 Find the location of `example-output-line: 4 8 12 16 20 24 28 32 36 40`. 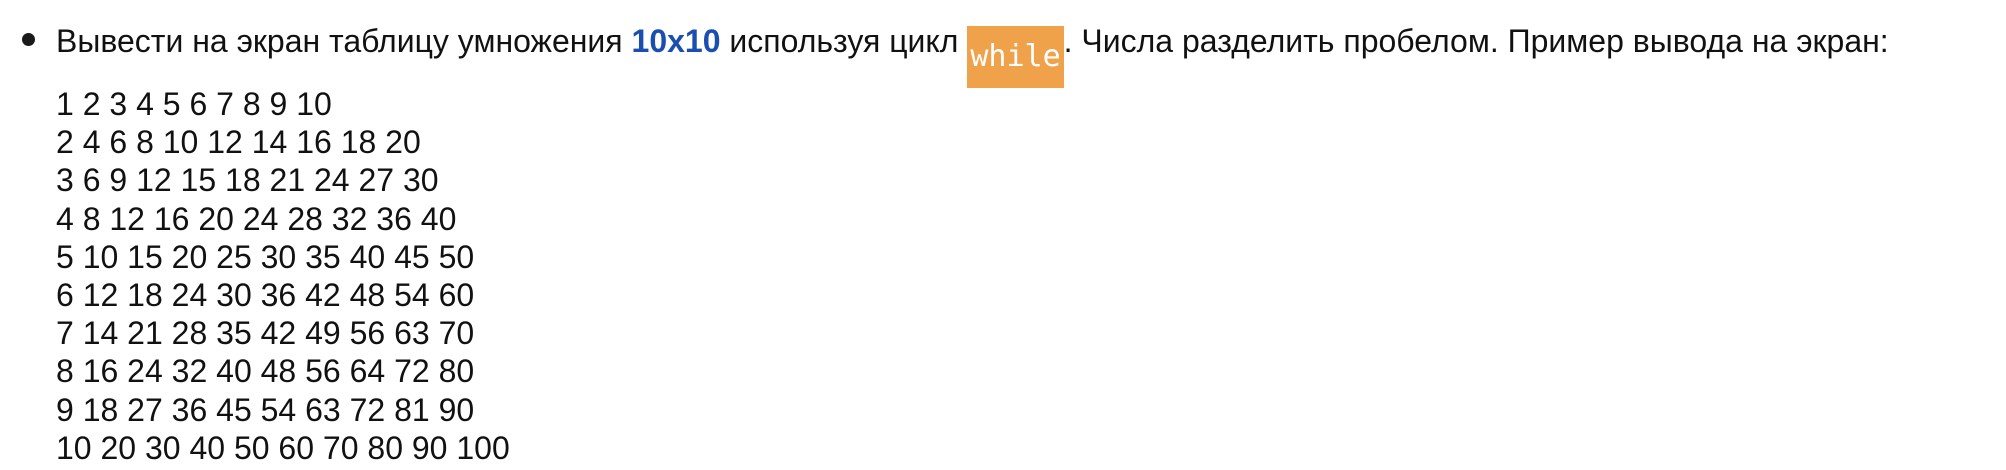

example-output-line: 4 8 12 16 20 24 28 32 36 40 is located at coordinates (256, 218).